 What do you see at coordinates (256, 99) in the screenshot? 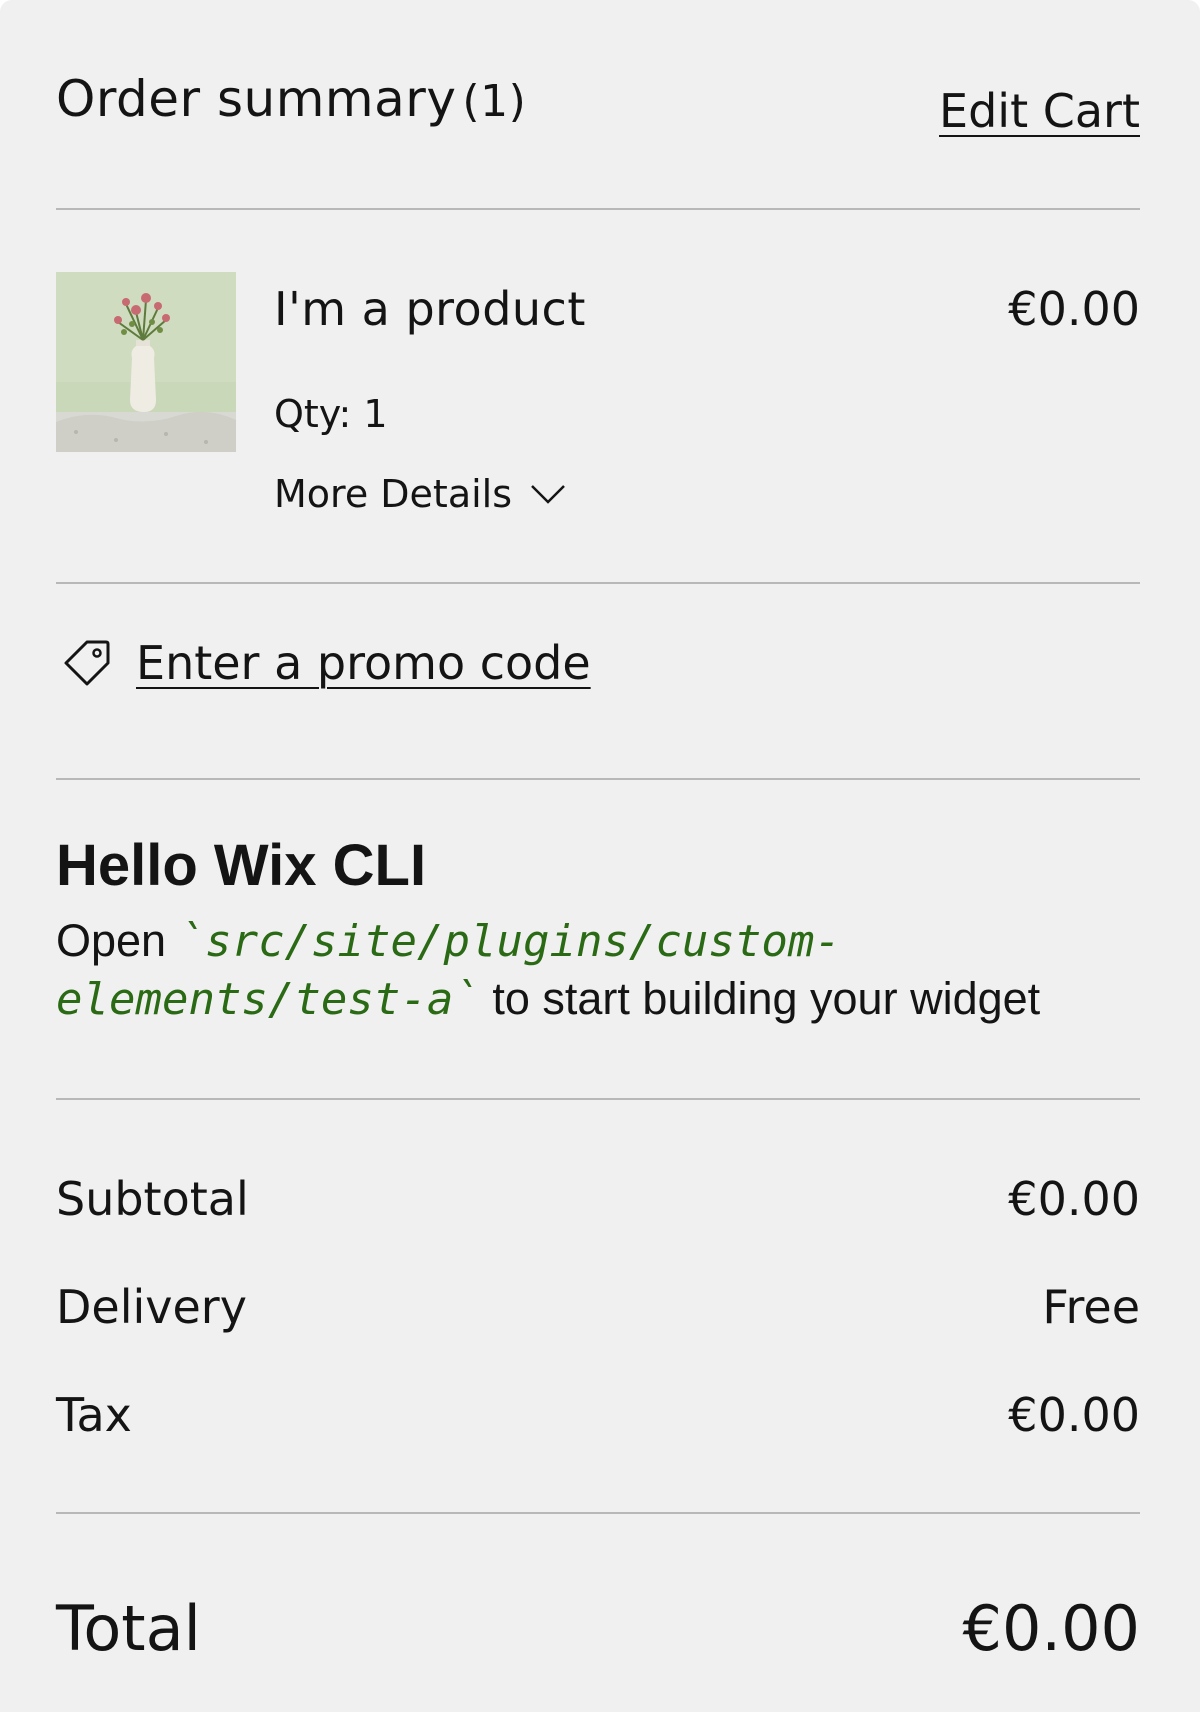
I see `order-summary-title-text: Order summary` at bounding box center [256, 99].